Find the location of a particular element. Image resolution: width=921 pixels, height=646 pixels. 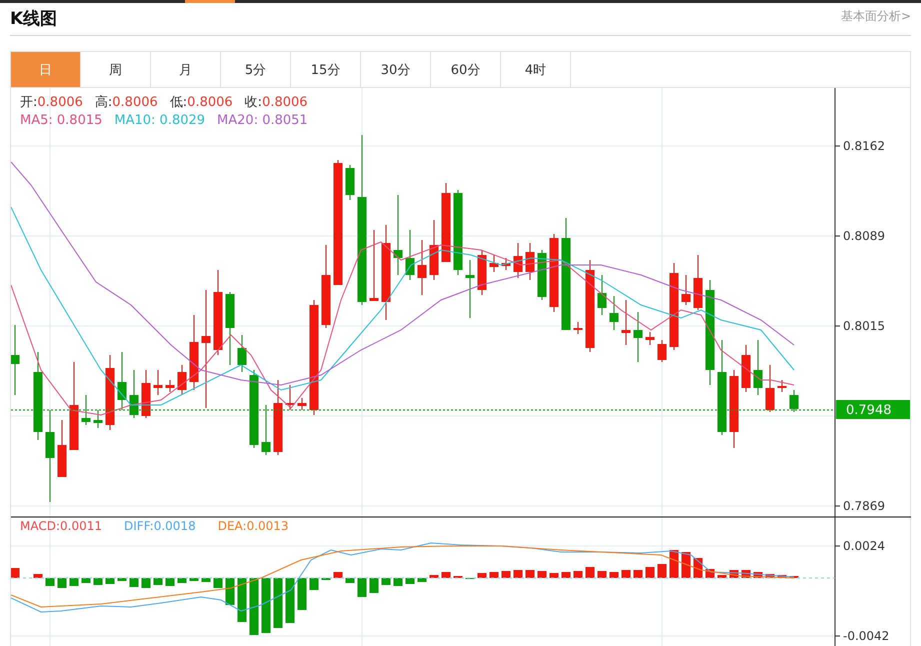

price-axis-label: 0.8015 is located at coordinates (864, 326).